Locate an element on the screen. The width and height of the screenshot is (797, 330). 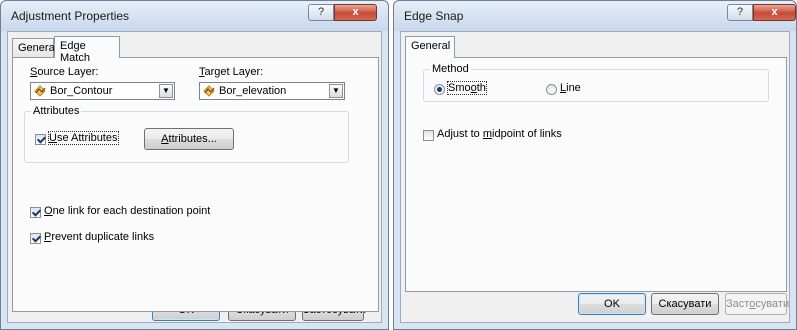
adjust-midpoint-checkbox is located at coordinates (428, 135).